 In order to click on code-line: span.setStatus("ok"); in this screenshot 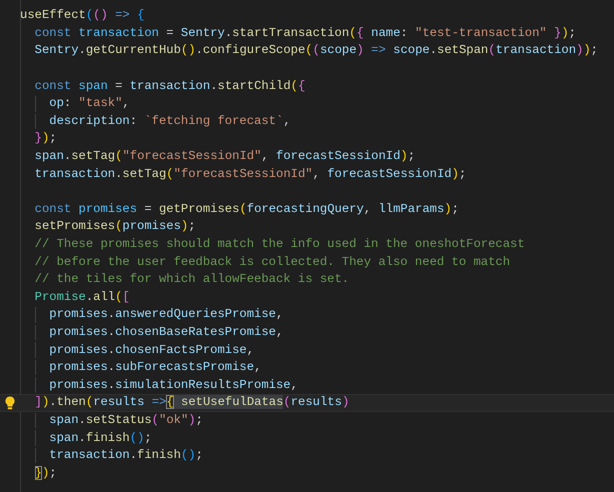, I will do `click(126, 420)`.